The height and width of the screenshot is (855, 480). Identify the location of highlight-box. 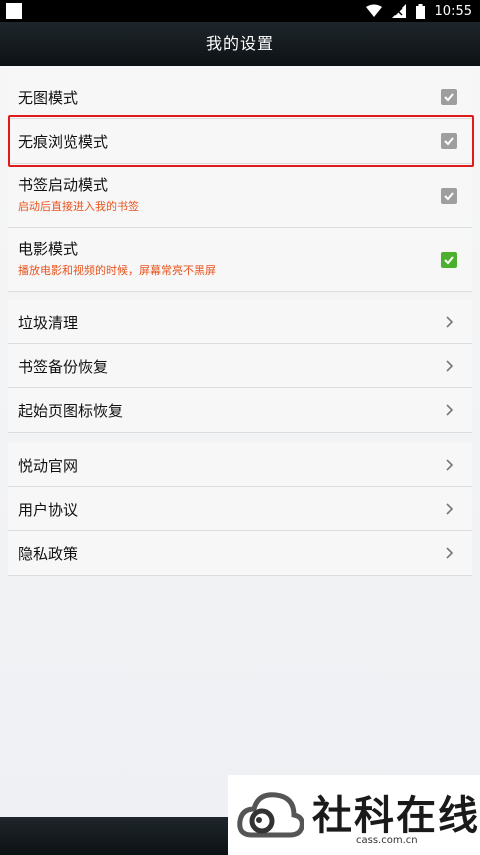
(241, 141).